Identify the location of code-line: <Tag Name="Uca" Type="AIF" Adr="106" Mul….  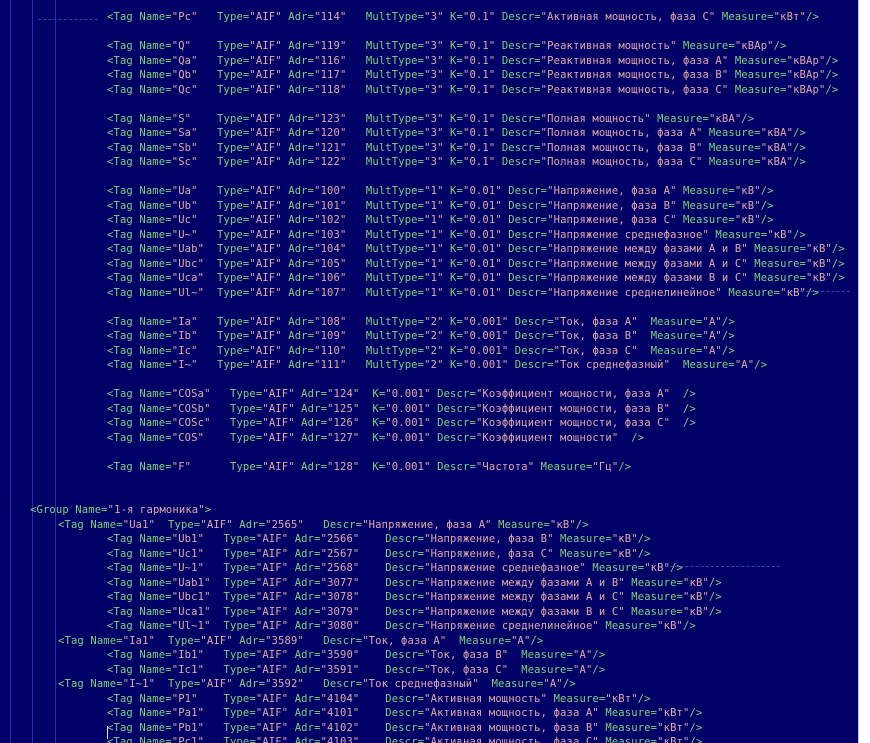
(476, 278).